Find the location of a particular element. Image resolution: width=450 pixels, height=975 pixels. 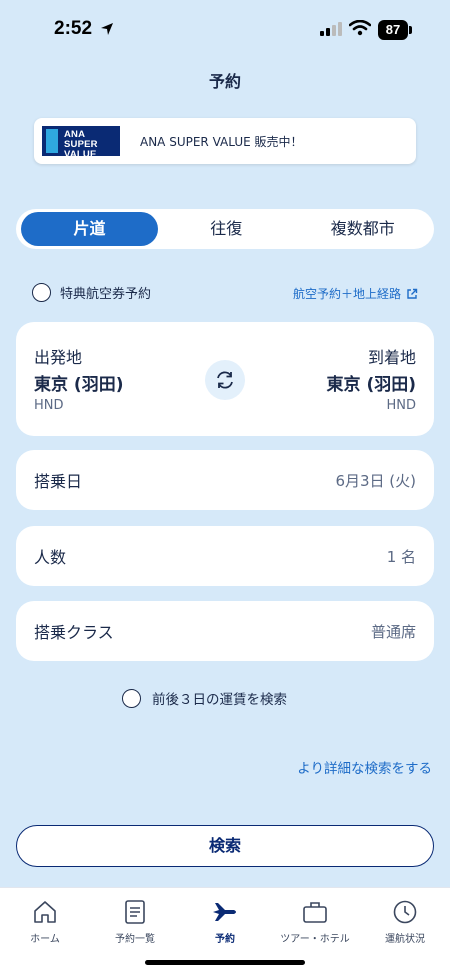

wifi-icon is located at coordinates (360, 28).